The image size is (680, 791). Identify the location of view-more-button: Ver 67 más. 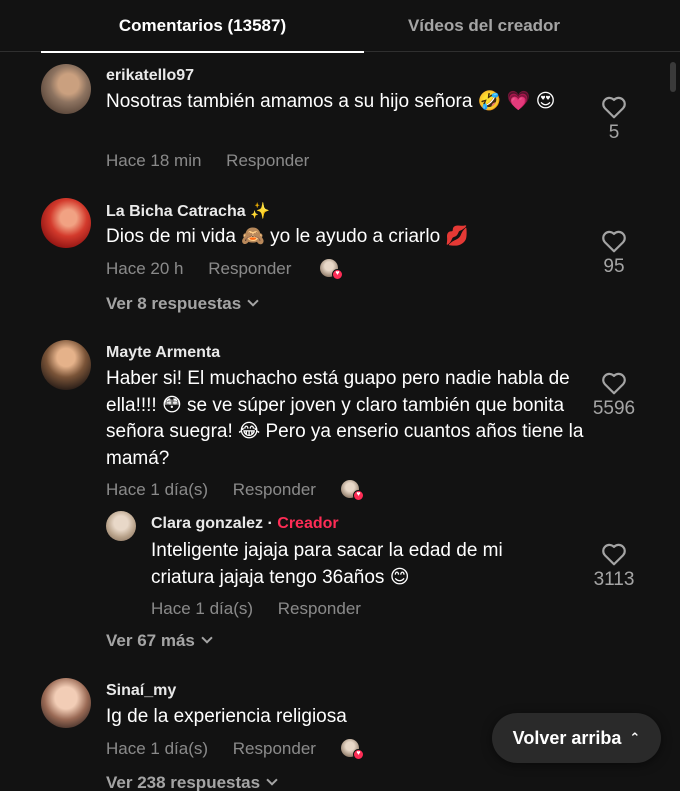
(159, 641).